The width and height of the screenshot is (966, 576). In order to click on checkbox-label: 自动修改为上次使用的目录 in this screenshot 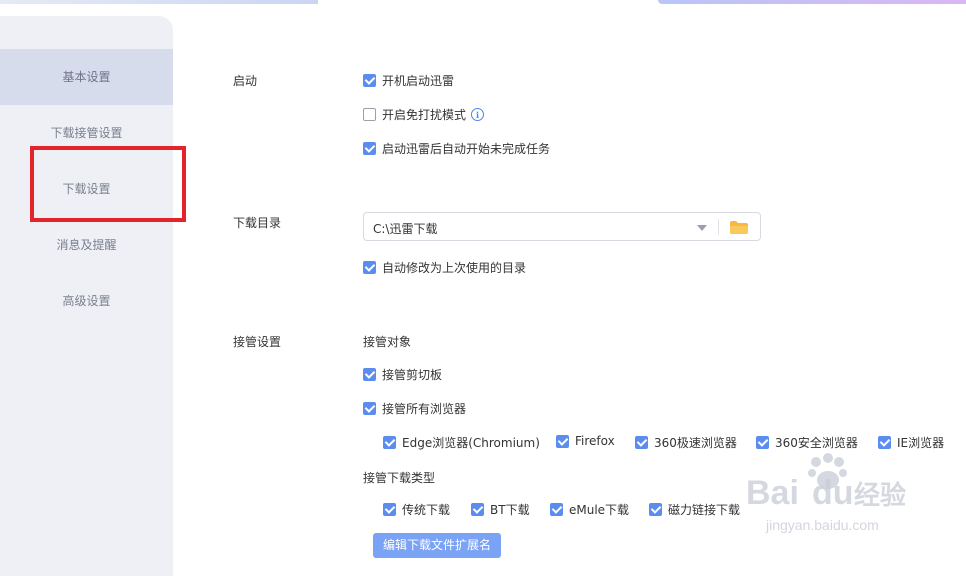, I will do `click(454, 268)`.